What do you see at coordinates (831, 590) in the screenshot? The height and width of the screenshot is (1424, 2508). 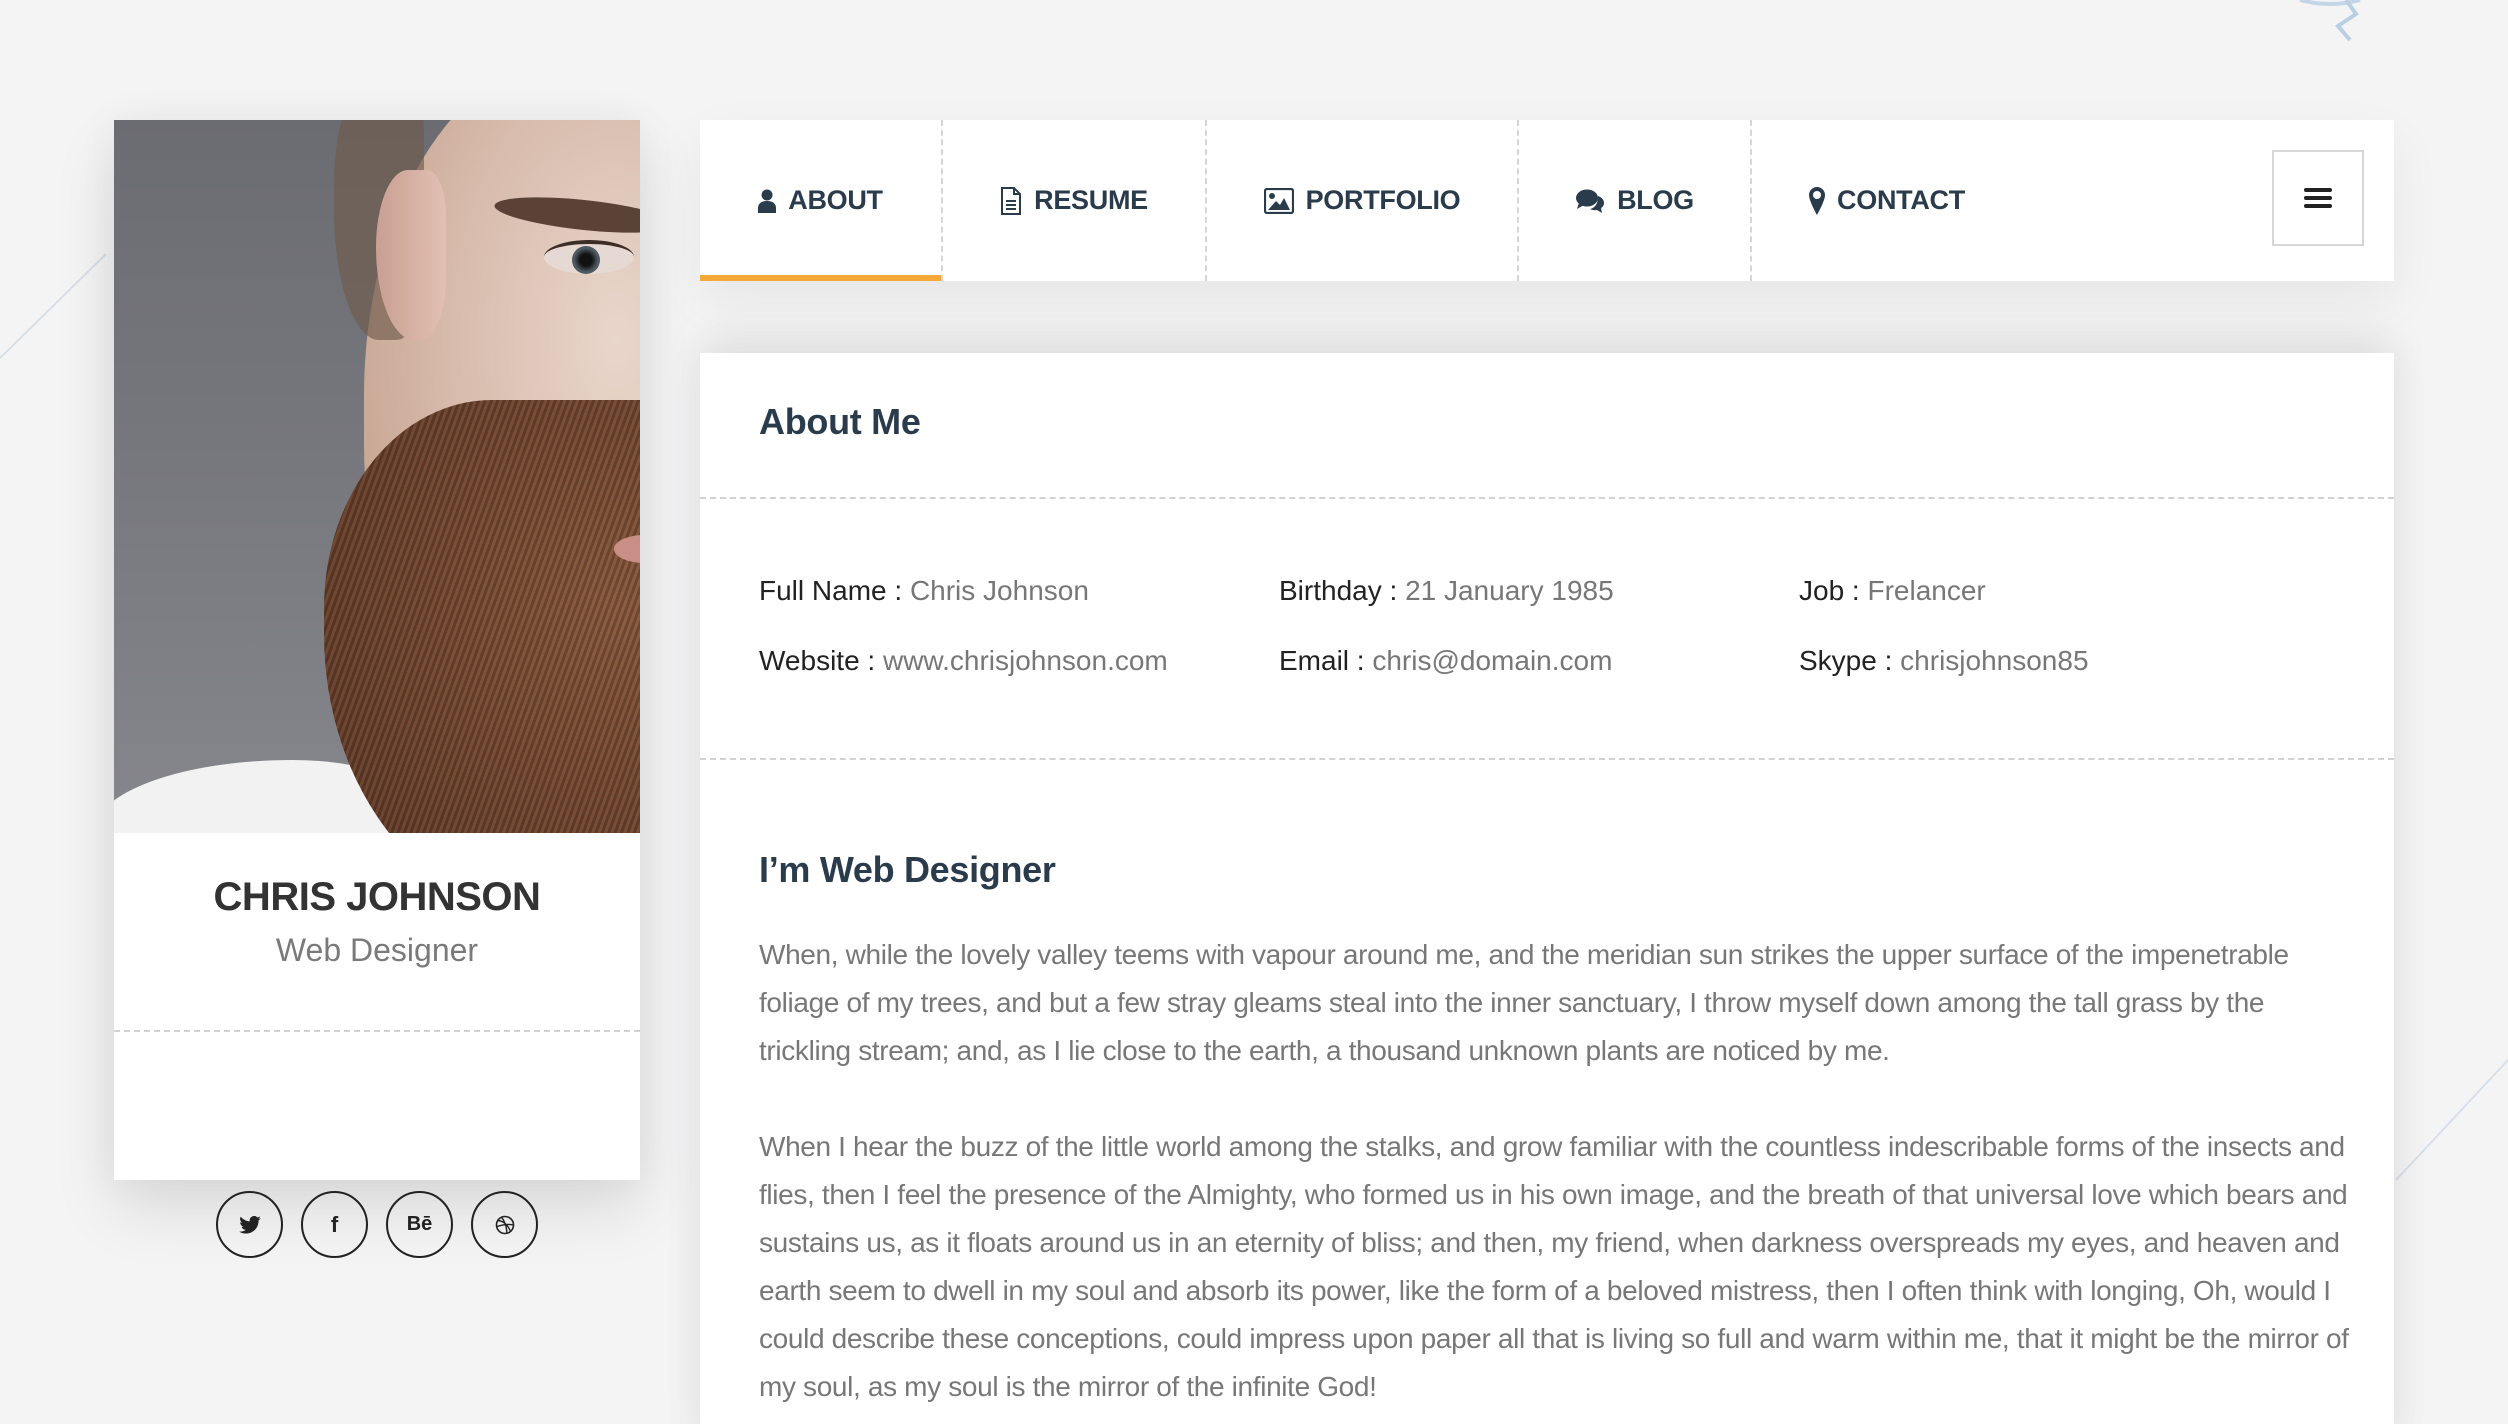 I see `info-label: Full Name :` at bounding box center [831, 590].